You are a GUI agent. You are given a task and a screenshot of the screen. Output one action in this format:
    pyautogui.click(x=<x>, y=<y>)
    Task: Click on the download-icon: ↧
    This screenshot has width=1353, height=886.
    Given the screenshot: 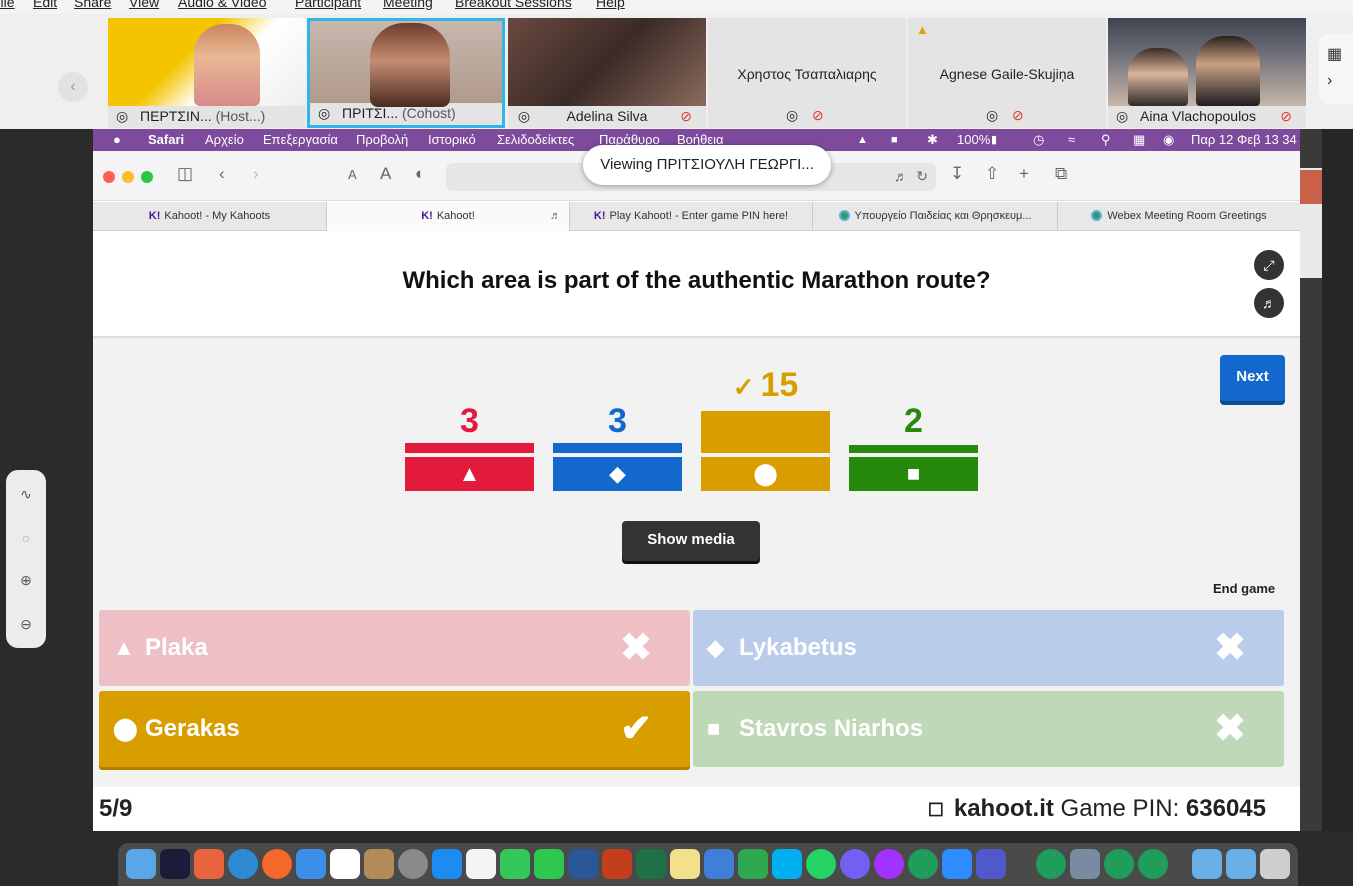 What is the action you would take?
    pyautogui.click(x=957, y=174)
    